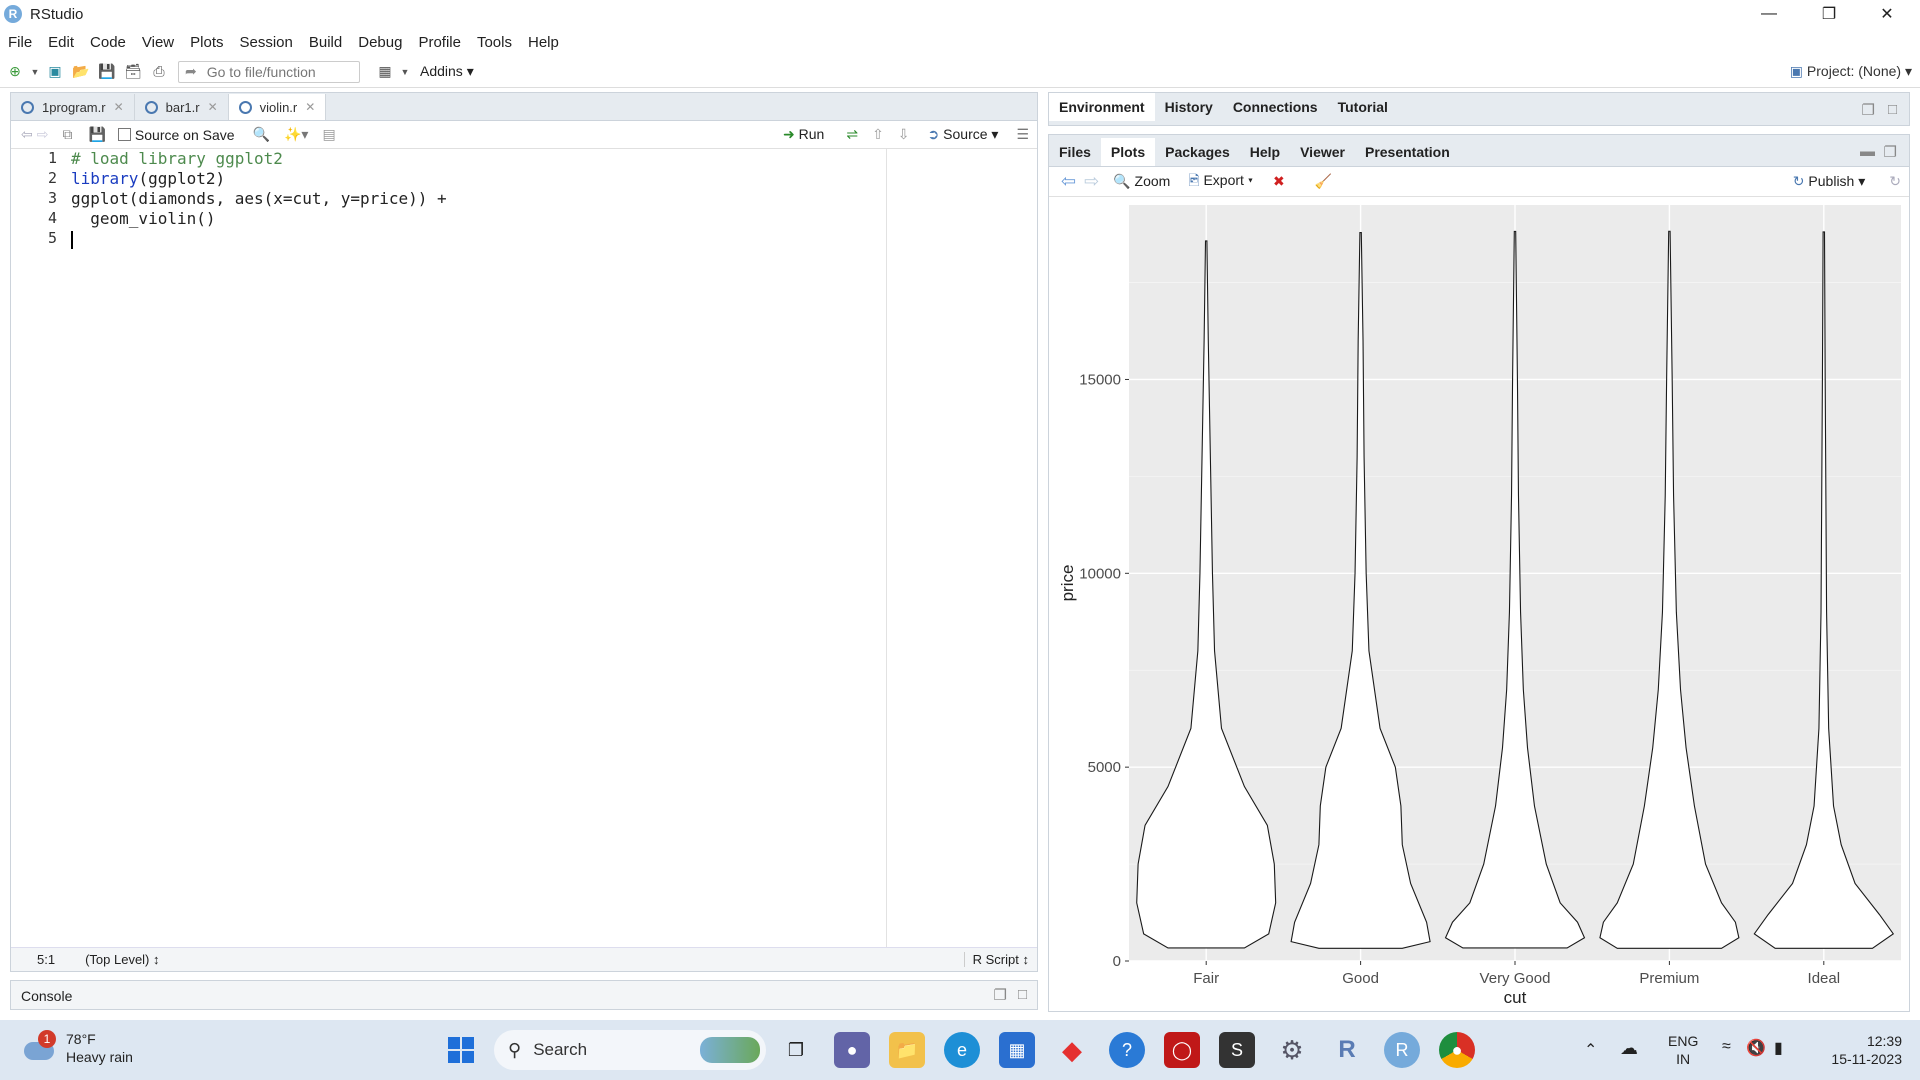 The height and width of the screenshot is (1080, 1920). What do you see at coordinates (1829, 14) in the screenshot?
I see `restore-button: ❐` at bounding box center [1829, 14].